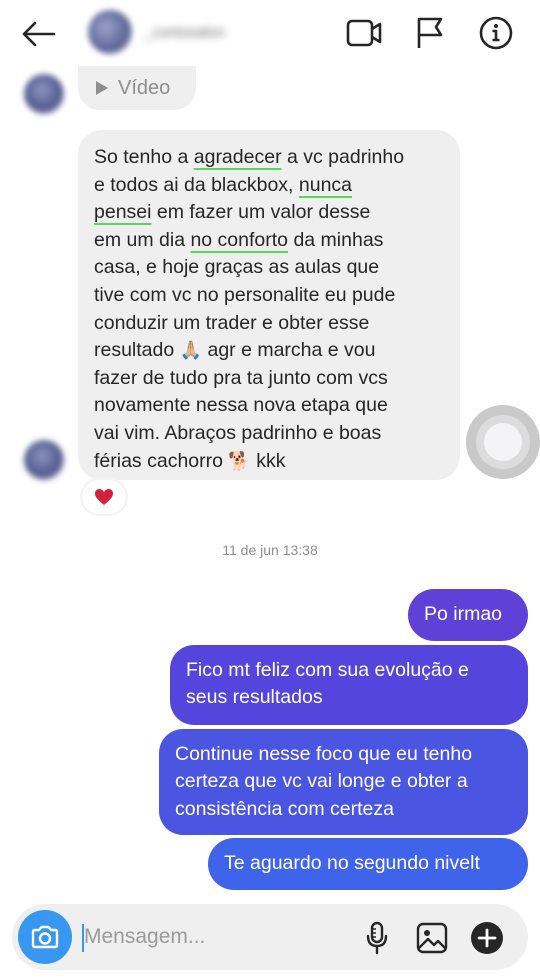 The image size is (540, 979). I want to click on video-call-button, so click(364, 33).